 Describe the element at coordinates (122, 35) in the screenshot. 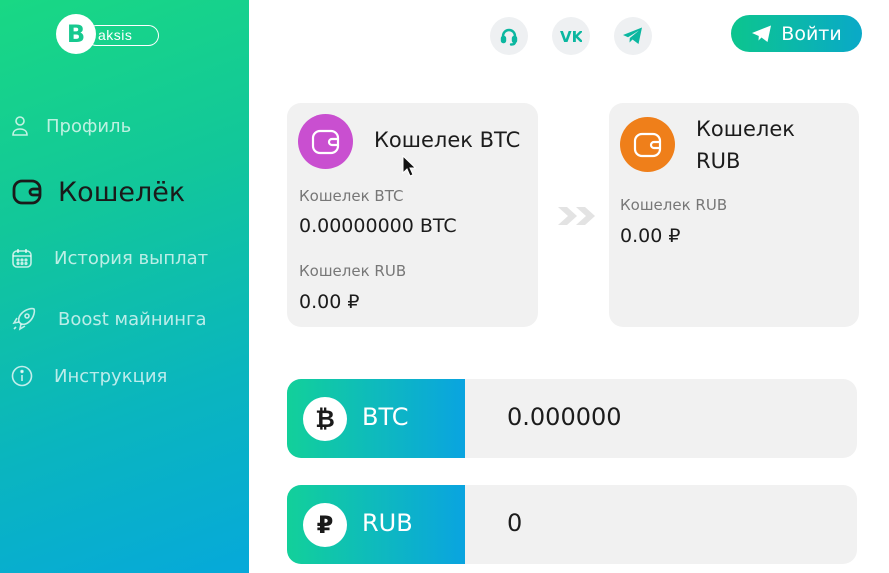

I see `brand-name: aksis` at that location.